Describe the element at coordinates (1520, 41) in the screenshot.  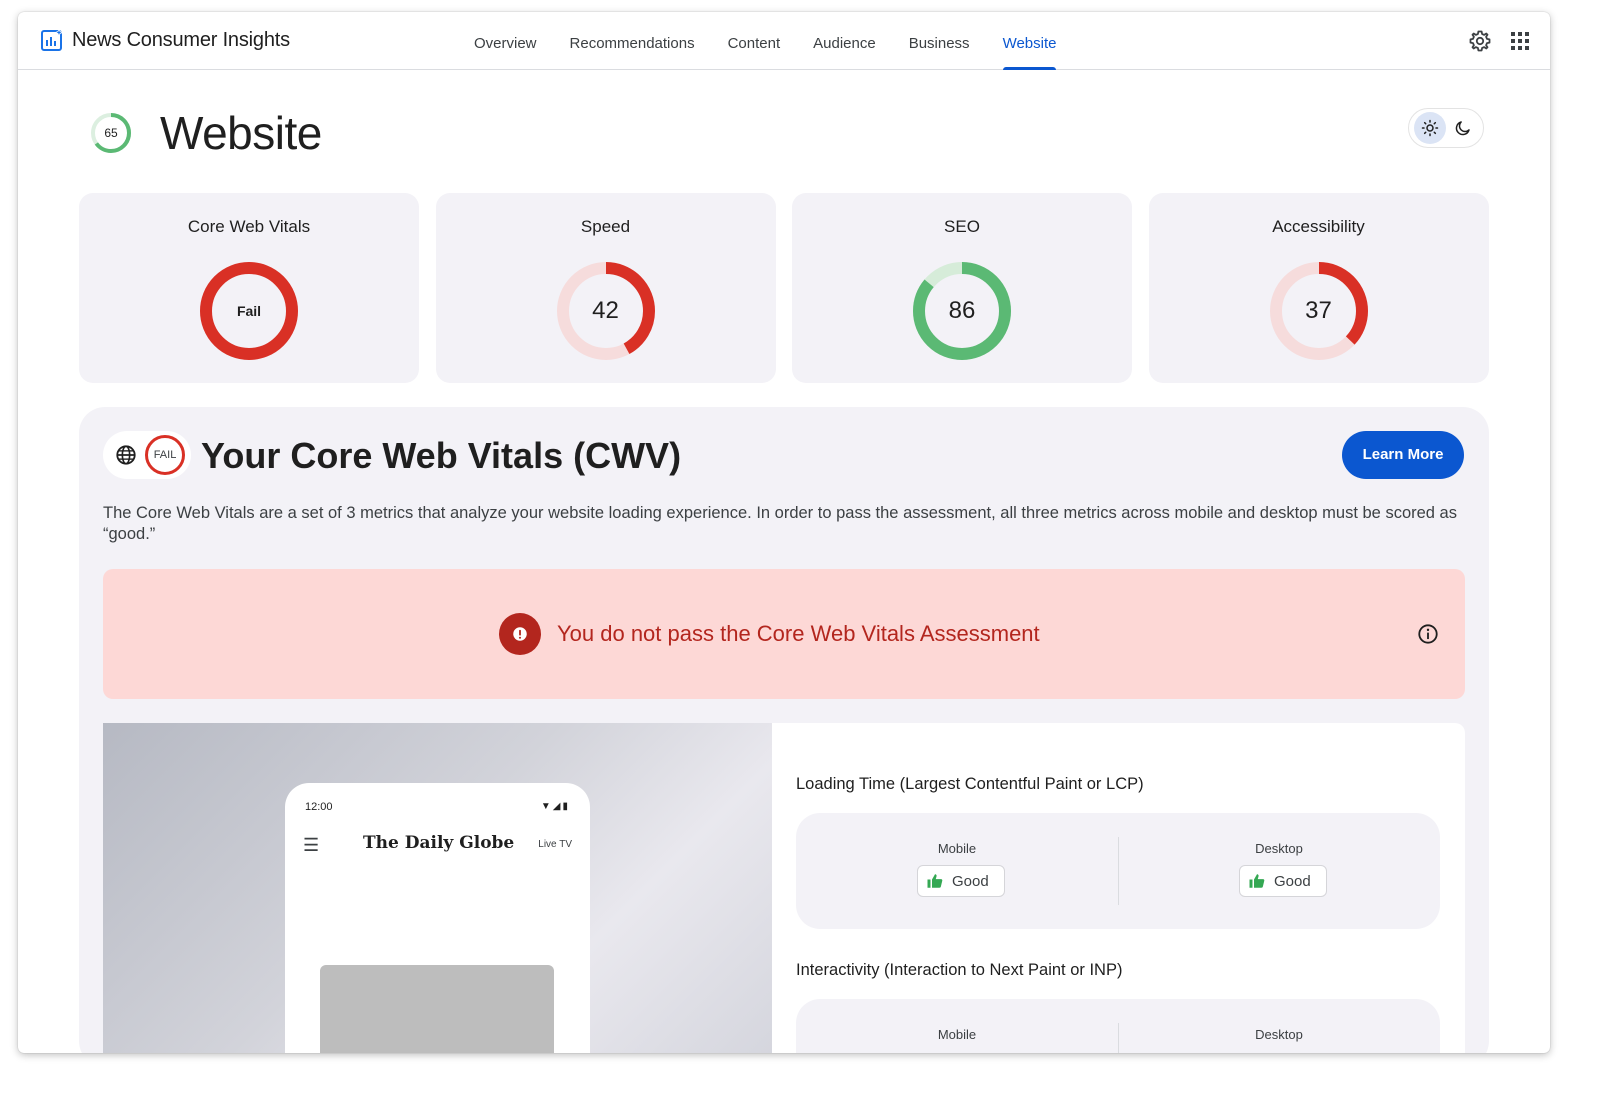
I see `apps-grid-icon` at that location.